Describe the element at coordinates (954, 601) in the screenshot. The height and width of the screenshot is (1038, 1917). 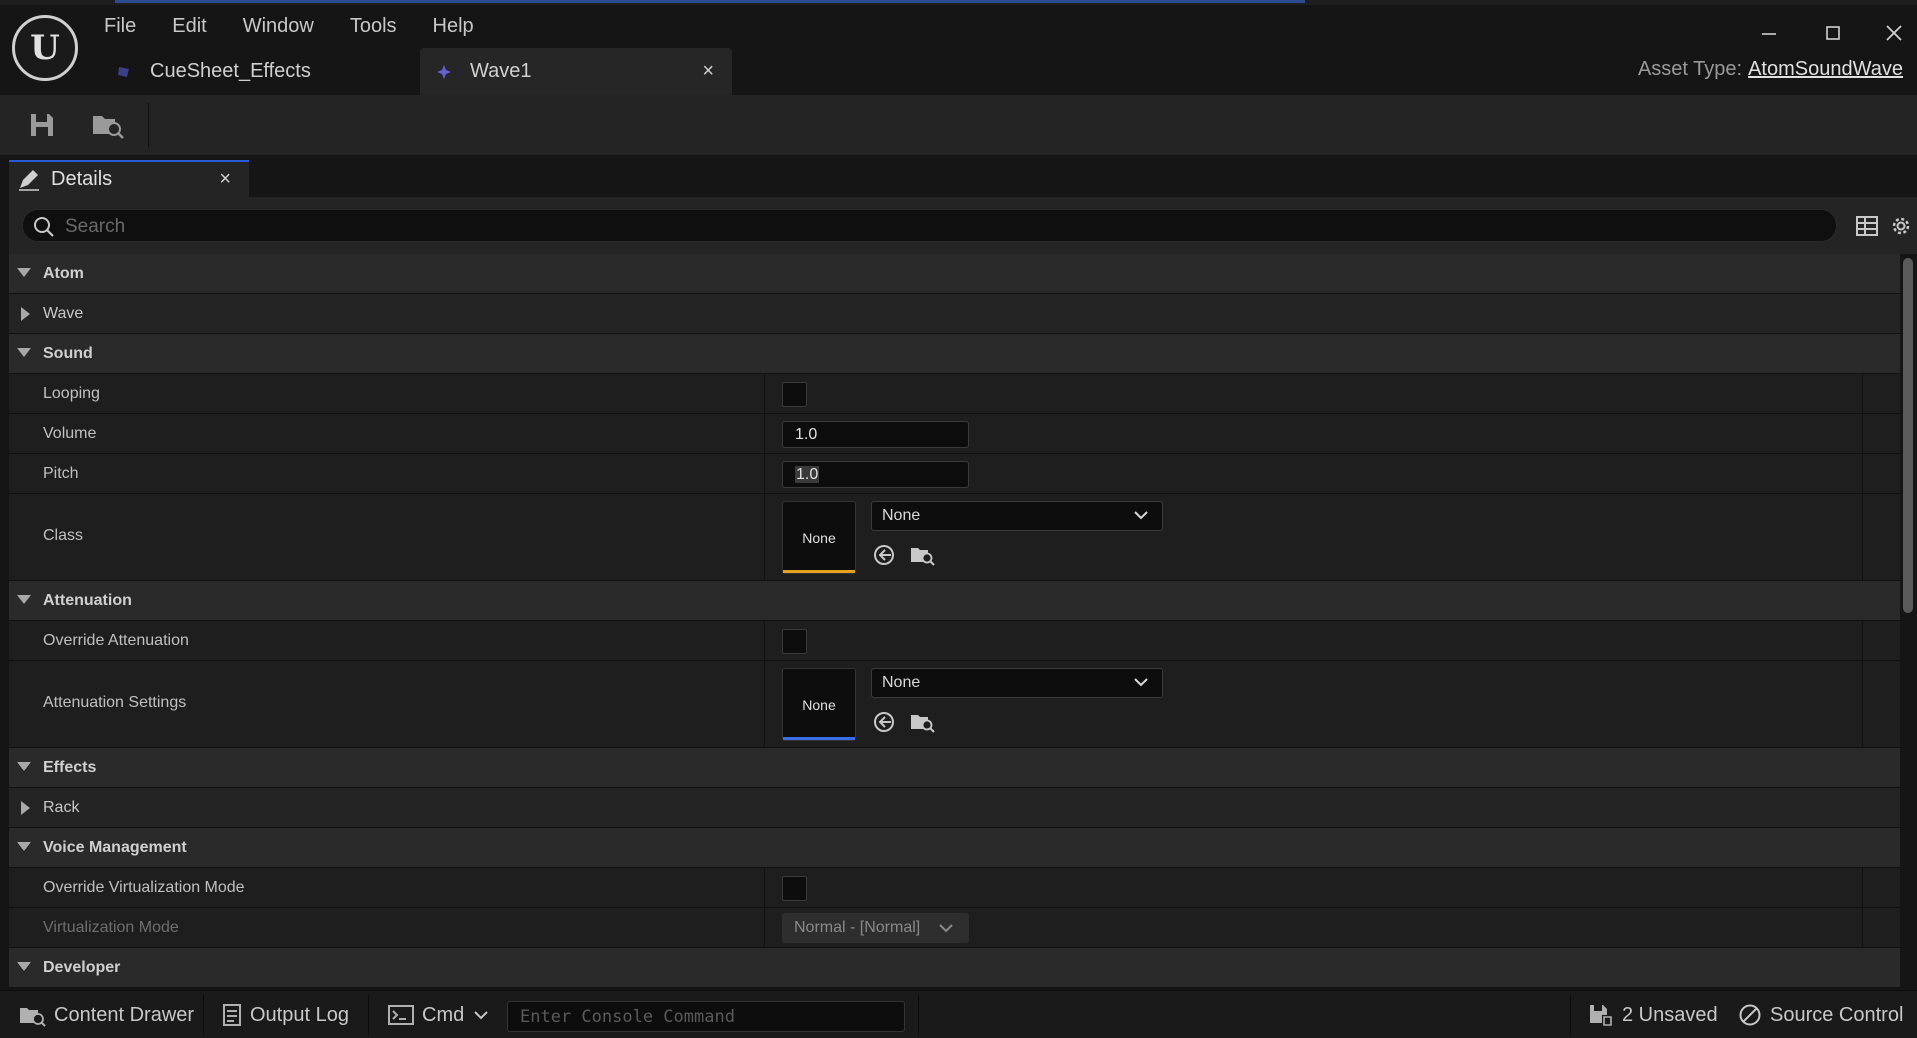
I see `category-attenuation: Attenuation` at that location.